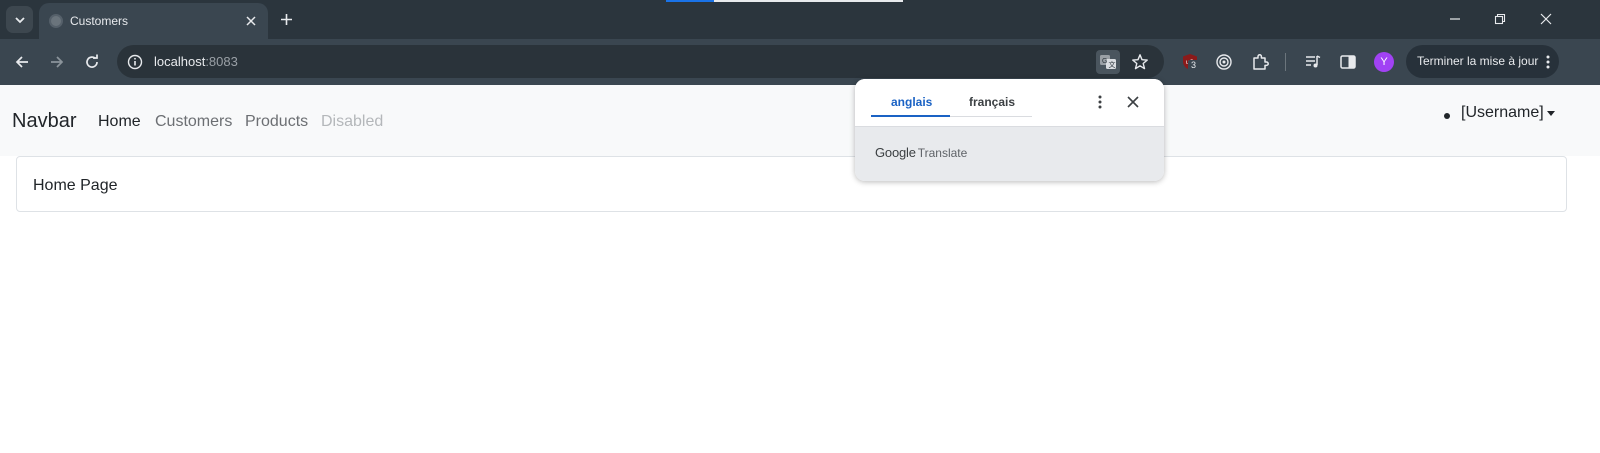 This screenshot has height=453, width=1600. I want to click on target-icon, so click(1224, 62).